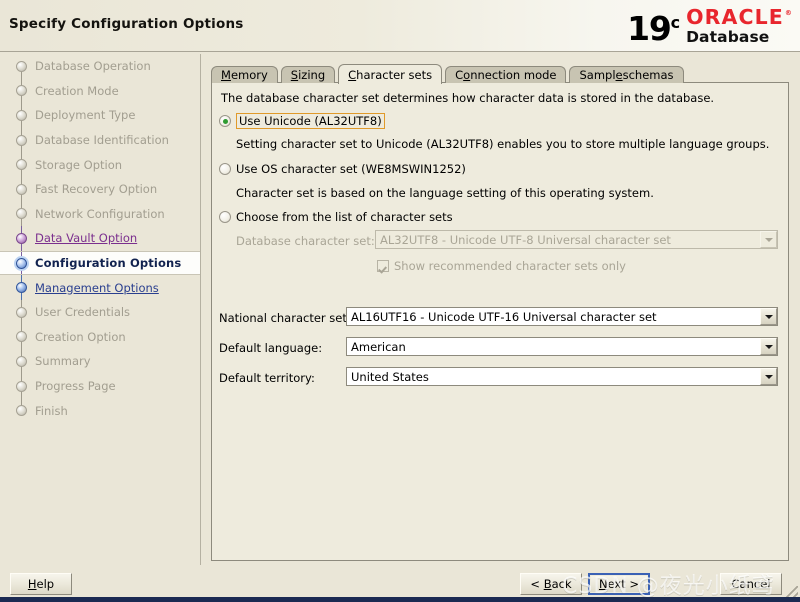  I want to click on version-badge: 19c, so click(653, 28).